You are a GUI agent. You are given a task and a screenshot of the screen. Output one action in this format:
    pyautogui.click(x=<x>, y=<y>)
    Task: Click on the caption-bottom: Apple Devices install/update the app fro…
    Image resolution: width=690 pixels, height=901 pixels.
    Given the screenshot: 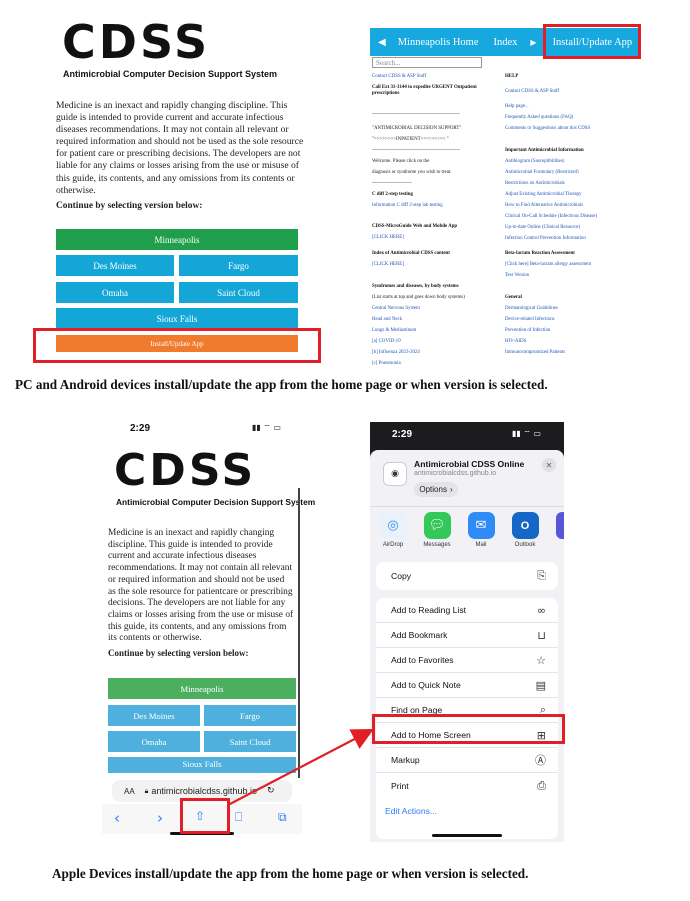 What is the action you would take?
    pyautogui.click(x=290, y=873)
    